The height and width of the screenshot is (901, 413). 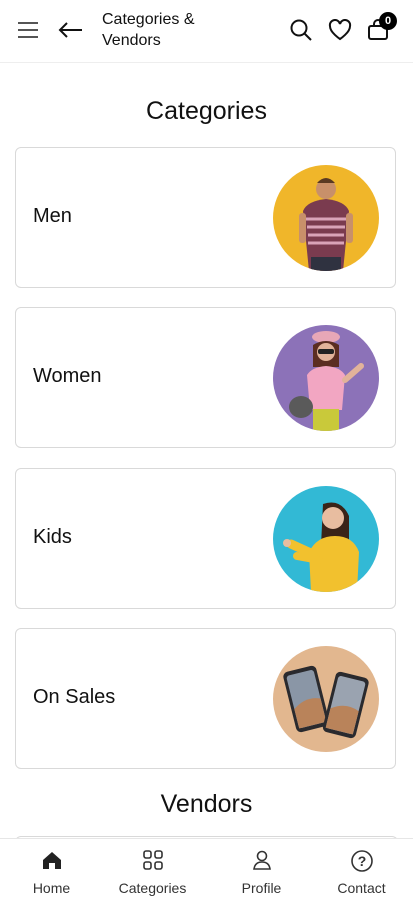 I want to click on user-icon, so click(x=261, y=860).